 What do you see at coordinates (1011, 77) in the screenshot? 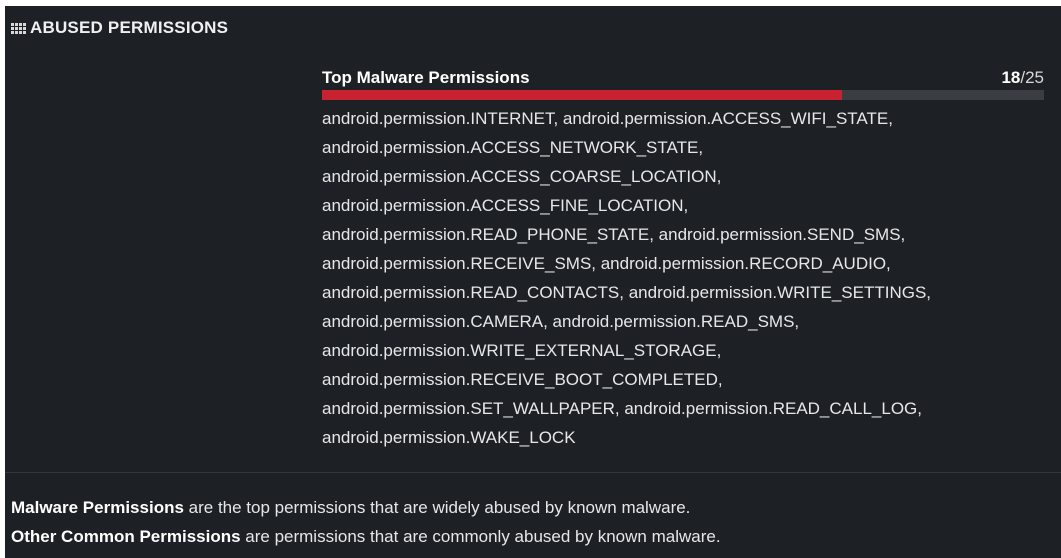
I see `score-count: 18` at bounding box center [1011, 77].